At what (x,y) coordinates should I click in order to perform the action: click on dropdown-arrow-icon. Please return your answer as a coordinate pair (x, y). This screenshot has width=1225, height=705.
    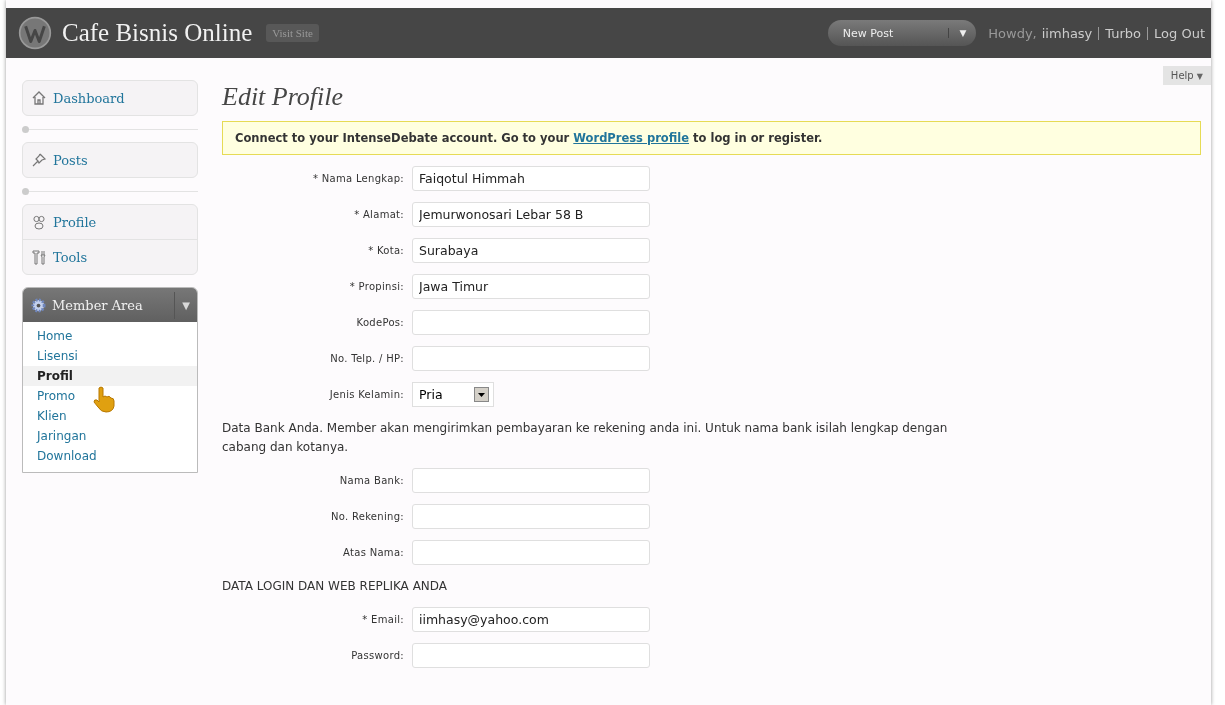
    Looking at the image, I should click on (481, 394).